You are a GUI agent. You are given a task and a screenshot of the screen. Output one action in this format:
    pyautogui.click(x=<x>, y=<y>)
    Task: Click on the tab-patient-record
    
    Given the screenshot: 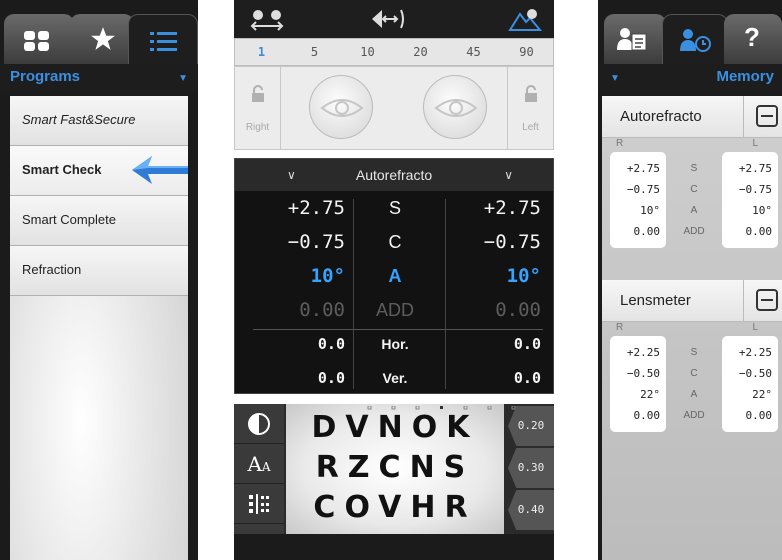 What is the action you would take?
    pyautogui.click(x=635, y=39)
    